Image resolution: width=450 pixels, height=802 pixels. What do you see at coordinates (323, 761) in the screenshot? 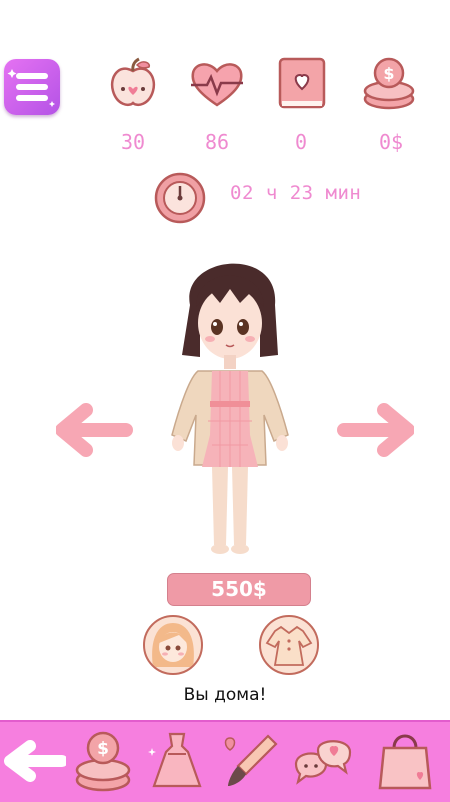
I see `chat-bubbles-icon` at bounding box center [323, 761].